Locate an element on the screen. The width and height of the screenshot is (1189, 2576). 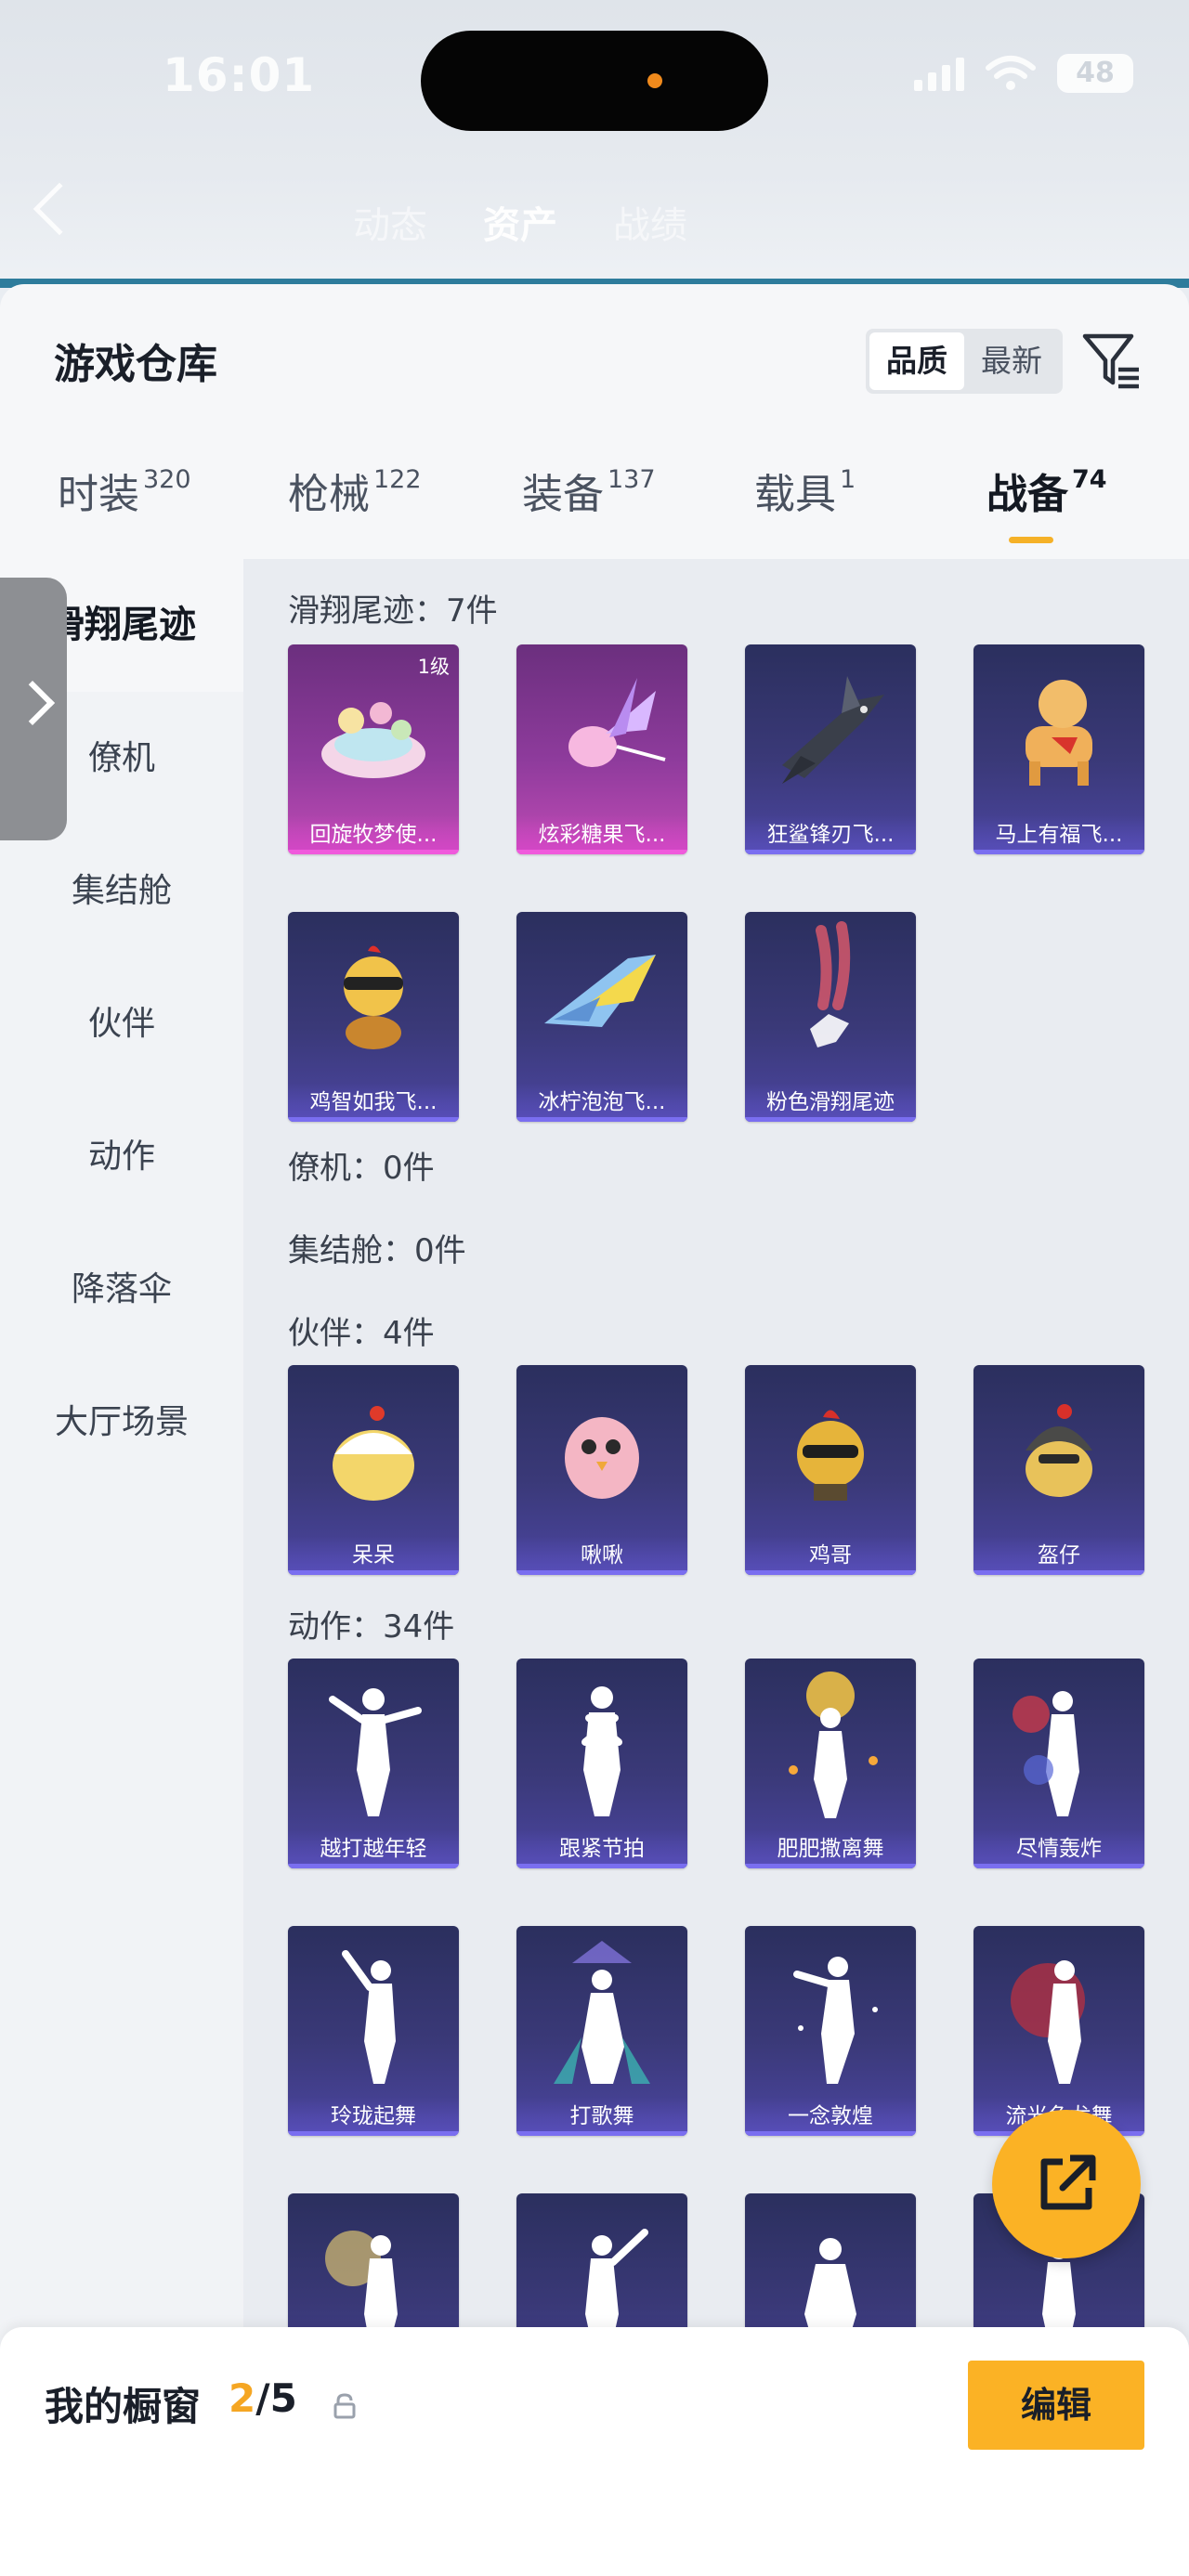
status-icons: 48 is located at coordinates (1024, 73).